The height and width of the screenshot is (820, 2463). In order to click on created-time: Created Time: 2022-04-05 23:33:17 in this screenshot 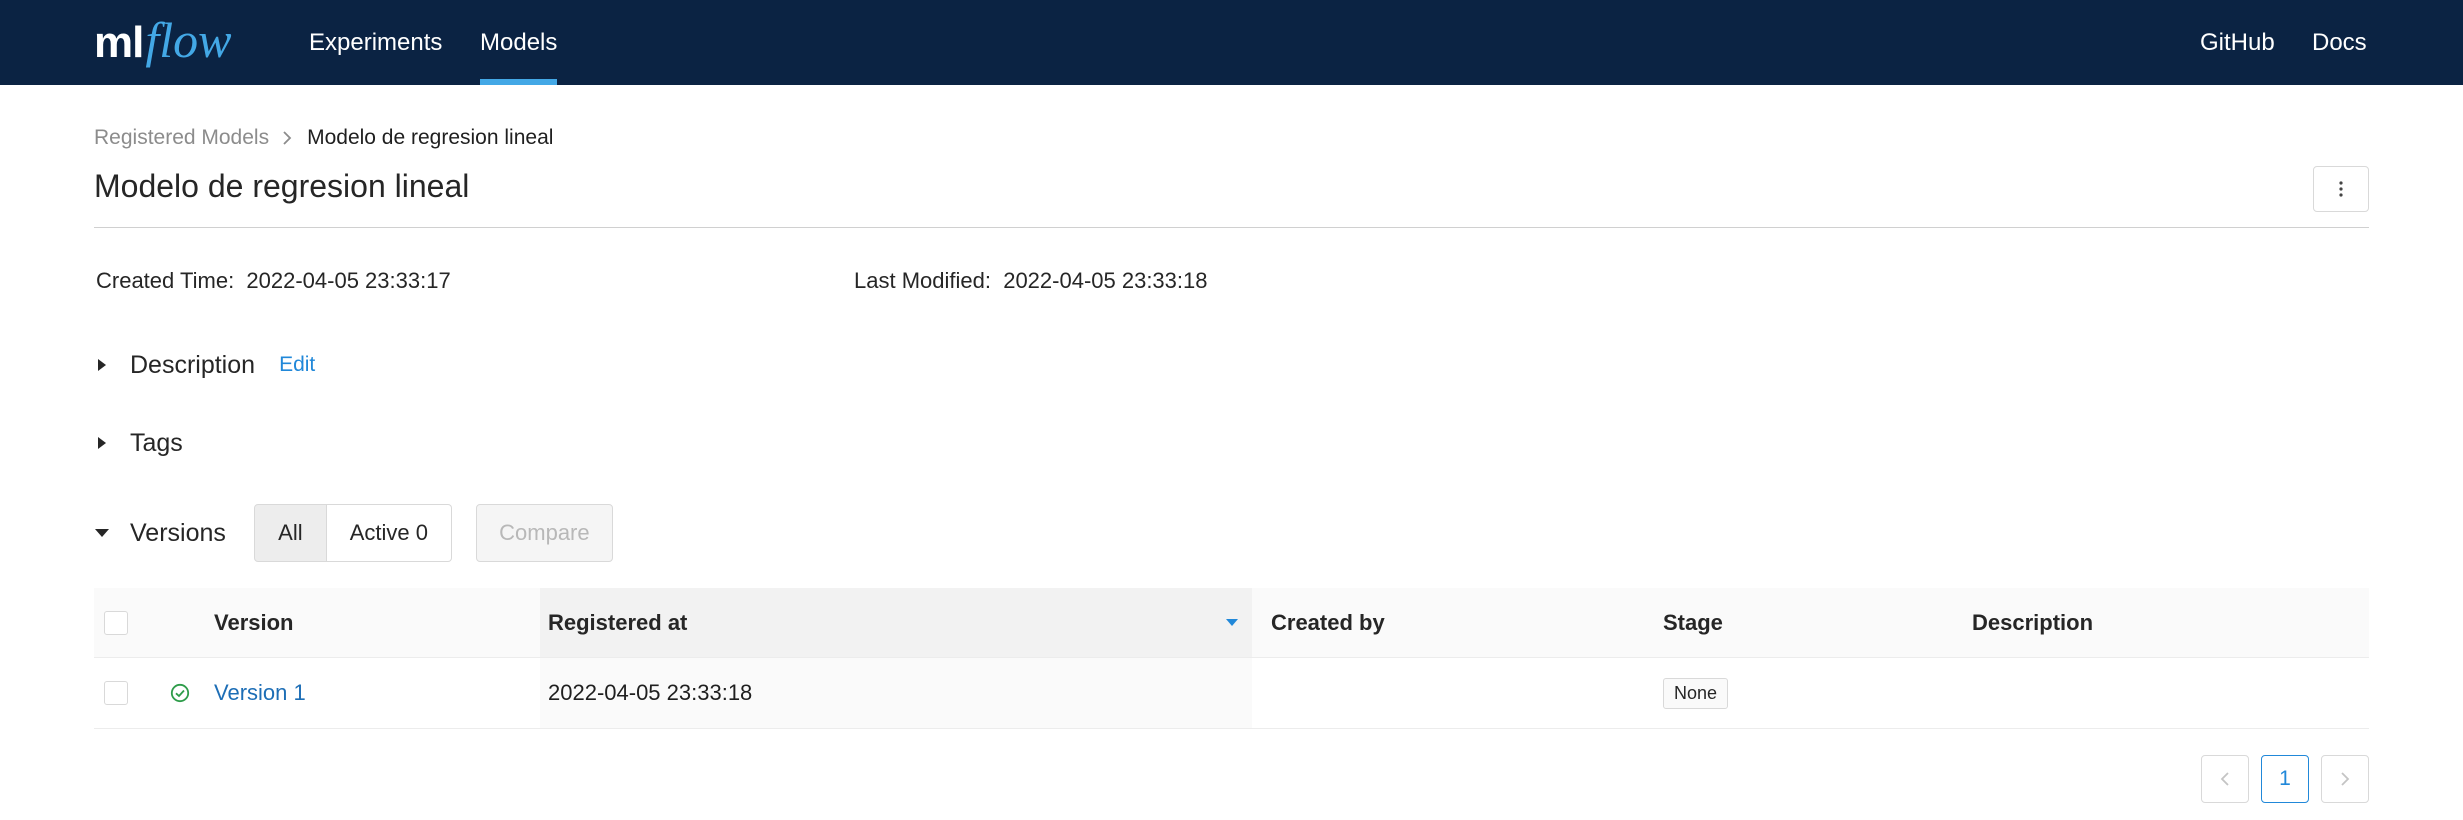, I will do `click(273, 280)`.